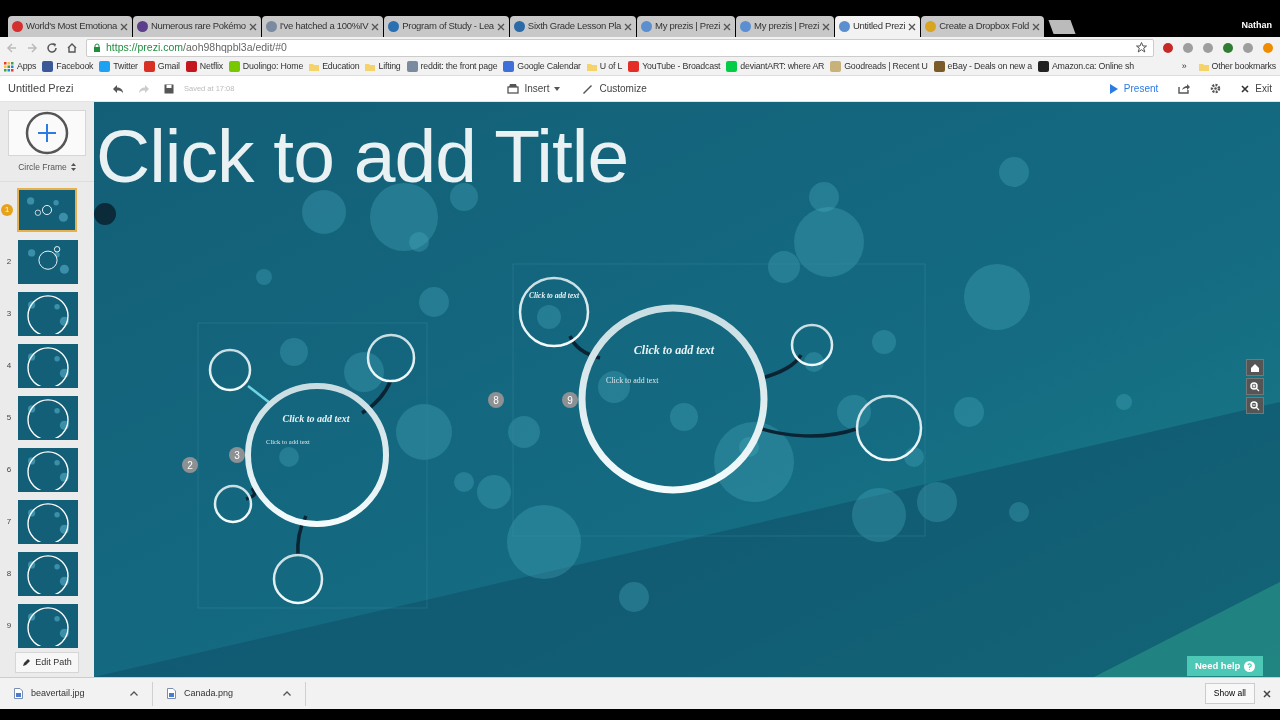  I want to click on exit-button: Exit, so click(1256, 88).